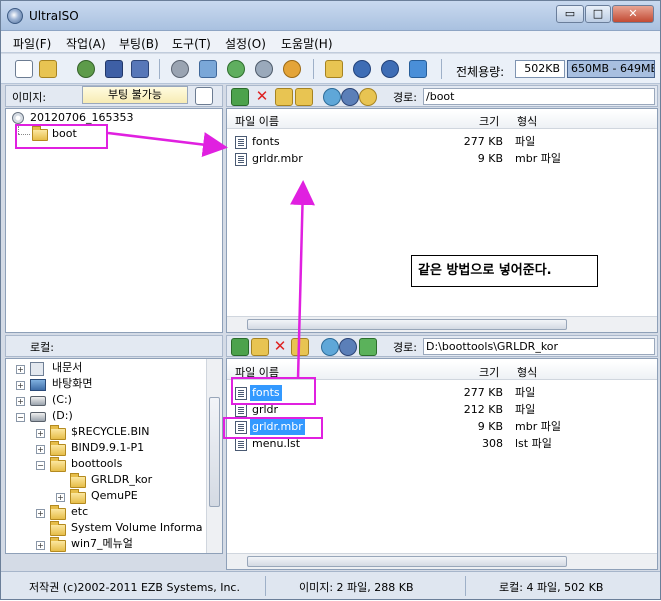  What do you see at coordinates (211, 255) in the screenshot?
I see `annotation-arrows` at bounding box center [211, 255].